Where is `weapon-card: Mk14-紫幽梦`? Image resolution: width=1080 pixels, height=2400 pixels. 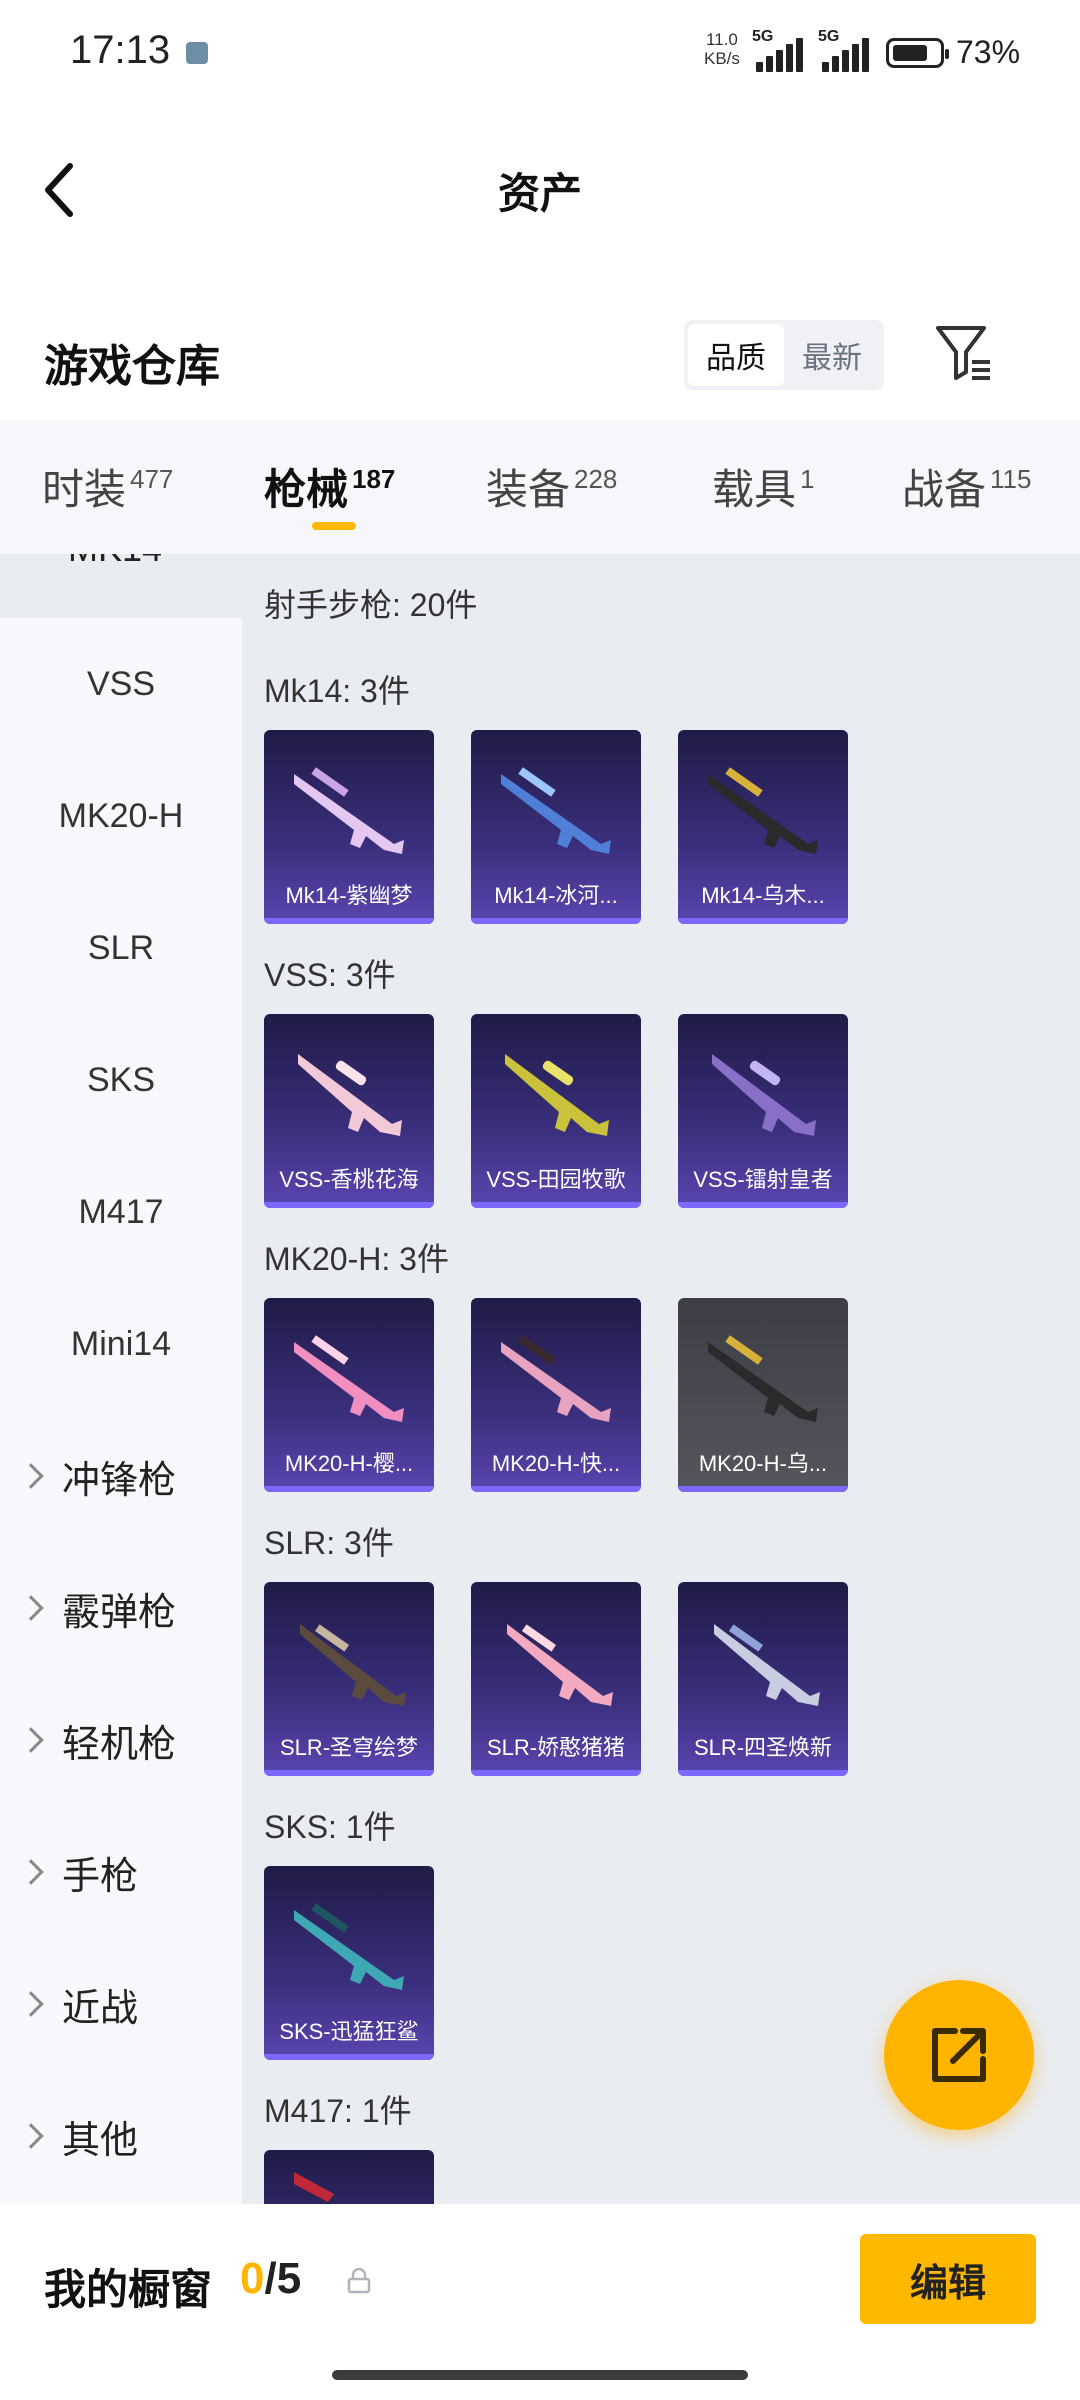 weapon-card: Mk14-紫幽梦 is located at coordinates (349, 827).